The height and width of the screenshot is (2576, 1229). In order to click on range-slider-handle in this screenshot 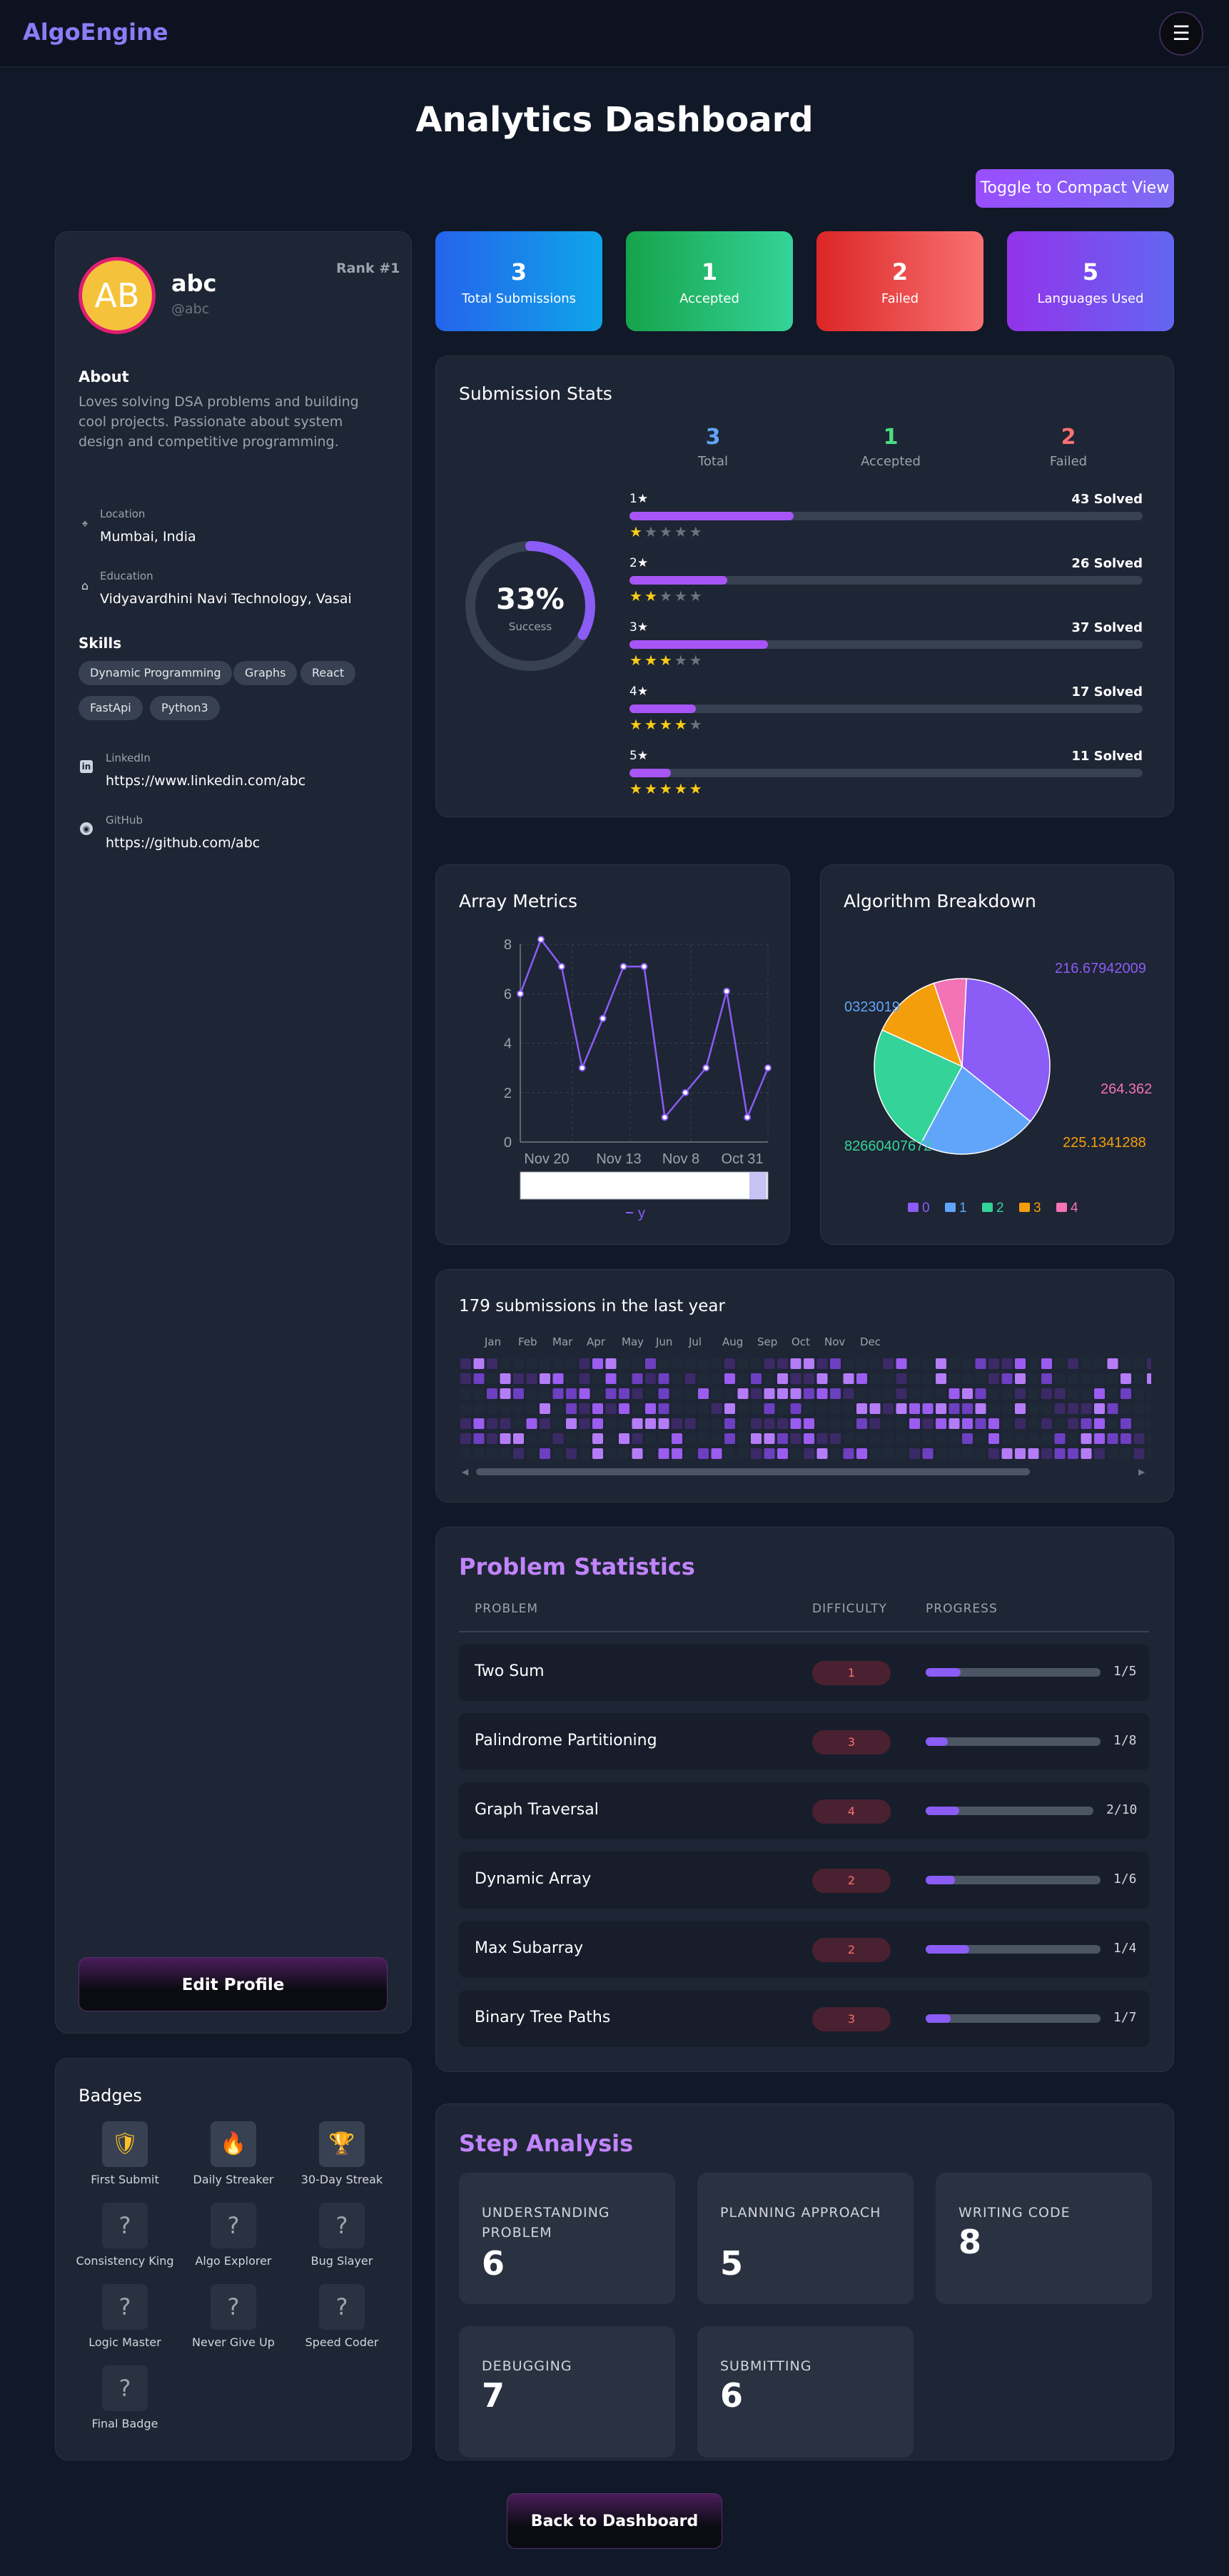, I will do `click(758, 1185)`.